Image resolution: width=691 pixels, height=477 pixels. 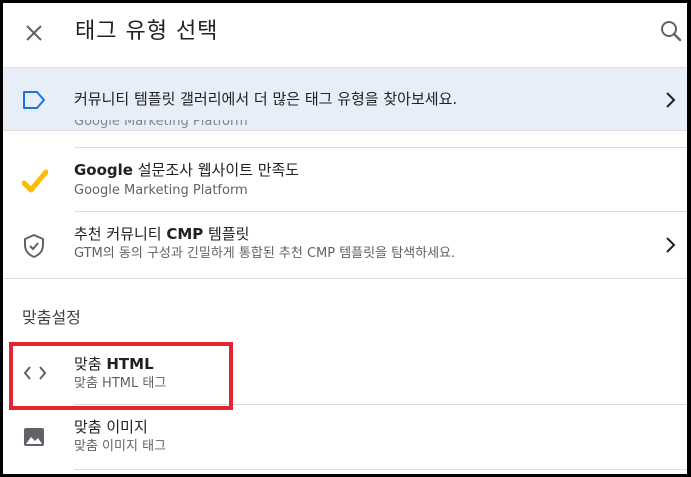 What do you see at coordinates (51, 317) in the screenshot?
I see `section-heading-custom: 맞춤설정` at bounding box center [51, 317].